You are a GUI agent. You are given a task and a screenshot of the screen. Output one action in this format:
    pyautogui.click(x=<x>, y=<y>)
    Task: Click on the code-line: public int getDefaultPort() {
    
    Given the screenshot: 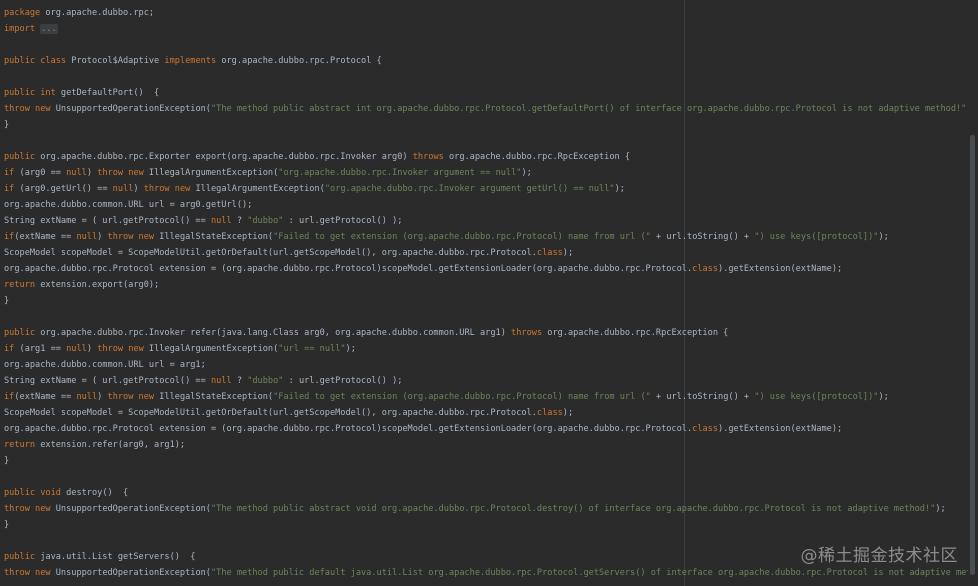 What is the action you would take?
    pyautogui.click(x=81, y=93)
    